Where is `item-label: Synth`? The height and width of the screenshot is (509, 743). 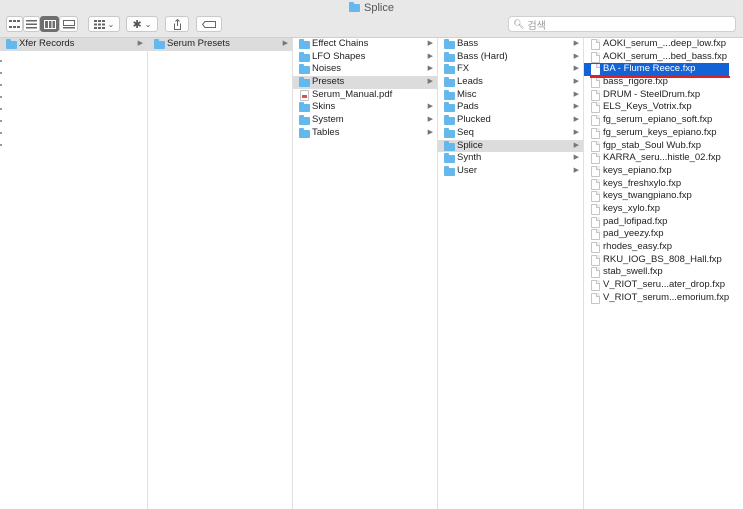
item-label: Synth is located at coordinates (469, 158).